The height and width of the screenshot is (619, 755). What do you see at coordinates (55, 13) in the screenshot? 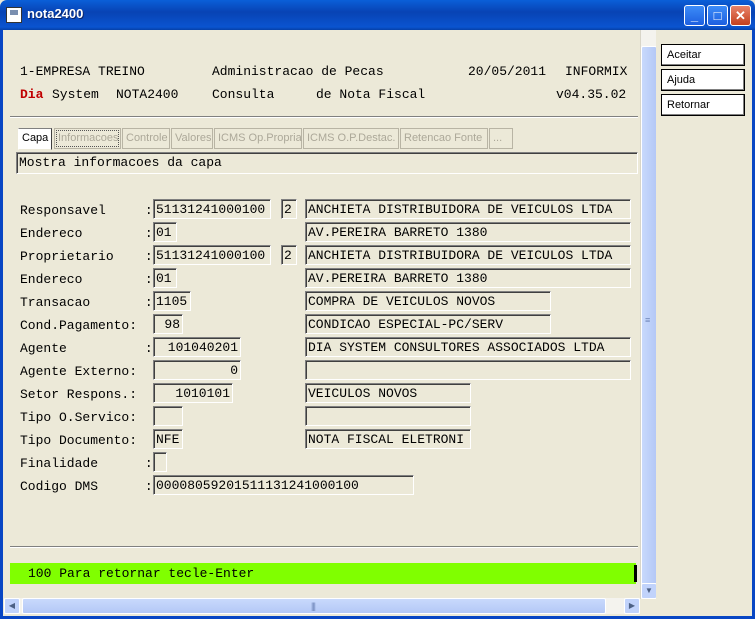
I see `window-title: nota2400` at bounding box center [55, 13].